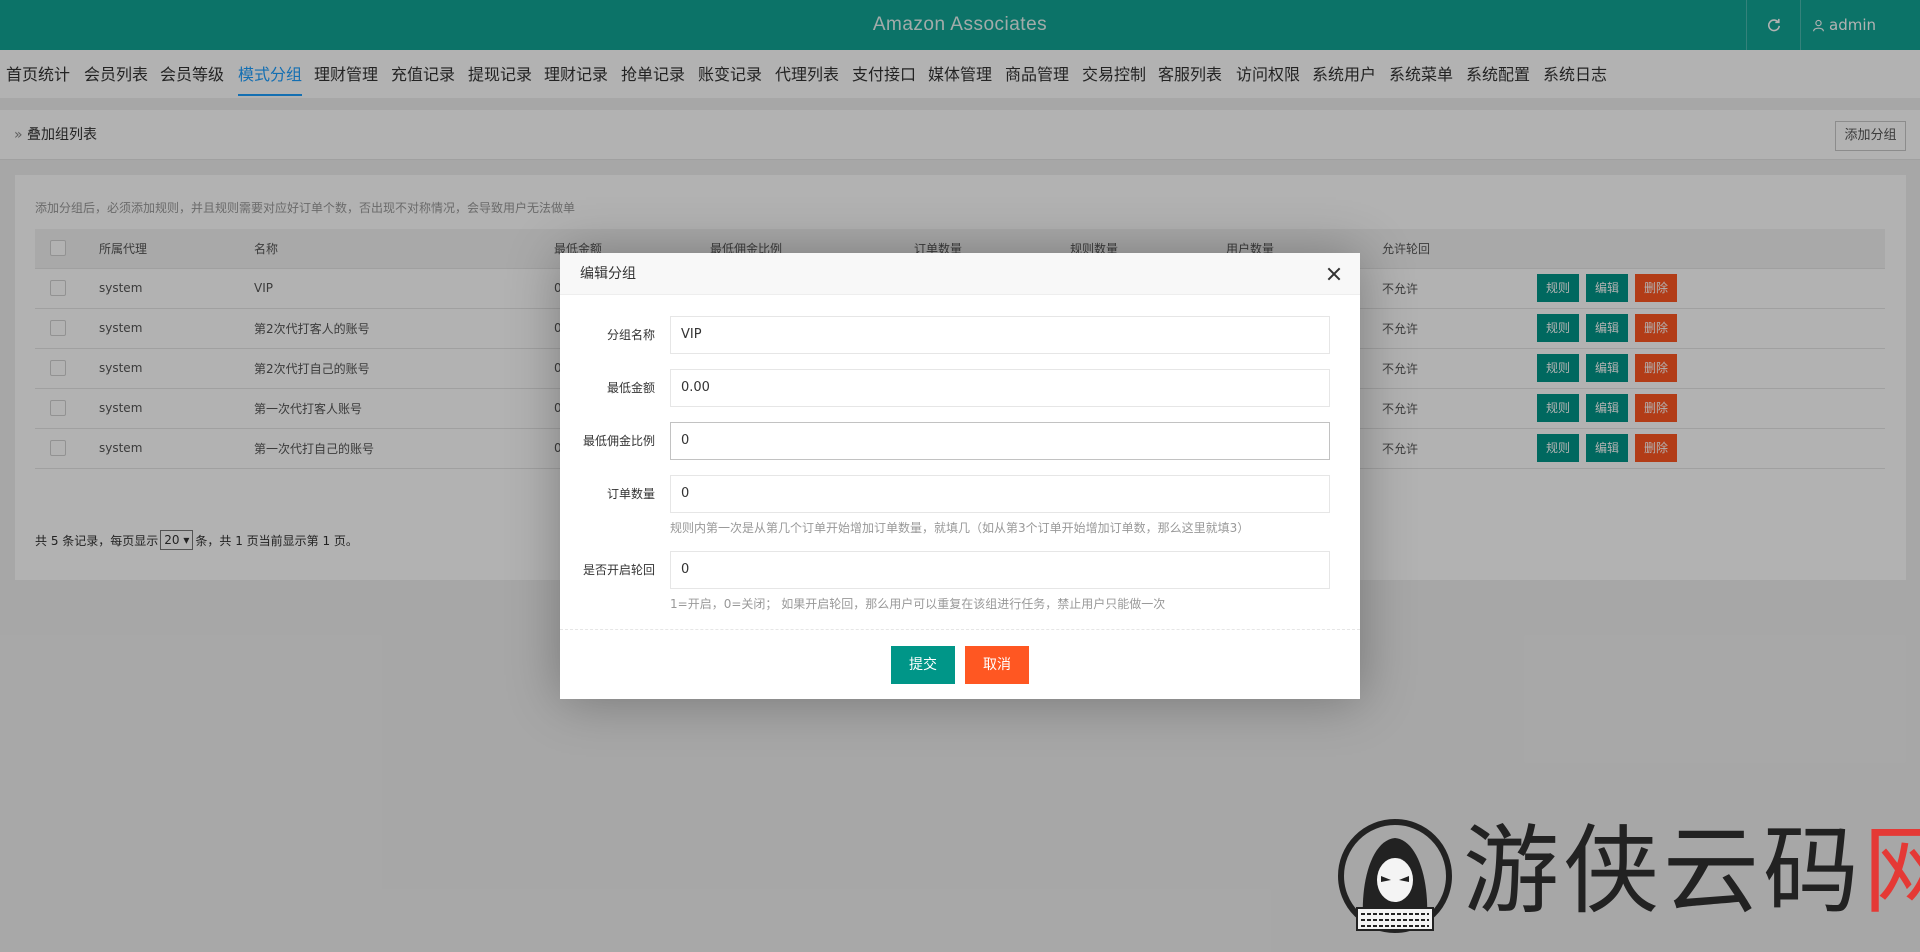 This screenshot has height=952, width=1920. What do you see at coordinates (630, 494) in the screenshot?
I see `field-label: 订单数量` at bounding box center [630, 494].